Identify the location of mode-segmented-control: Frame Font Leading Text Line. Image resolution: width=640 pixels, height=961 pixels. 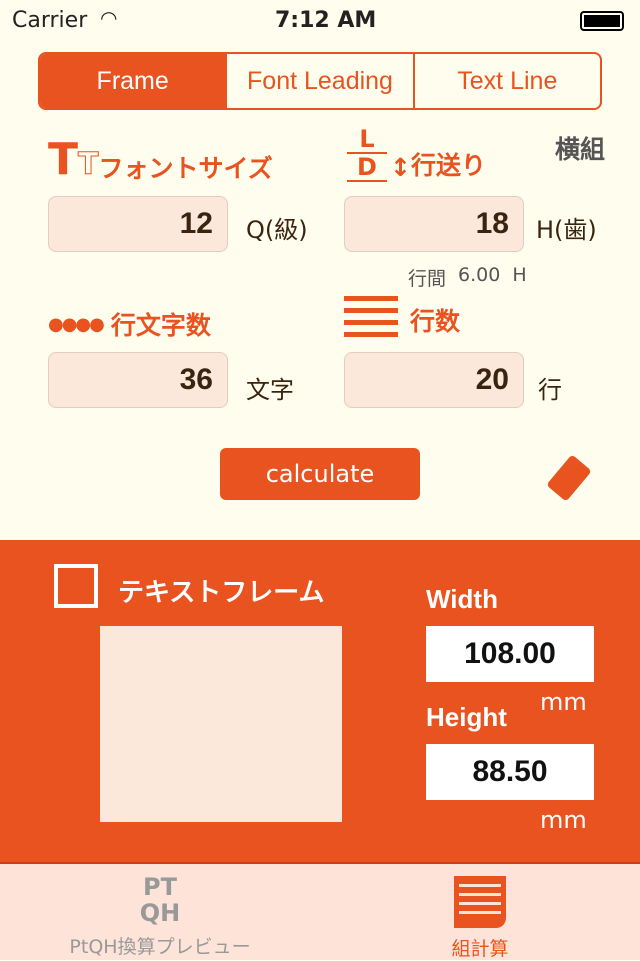
(320, 81).